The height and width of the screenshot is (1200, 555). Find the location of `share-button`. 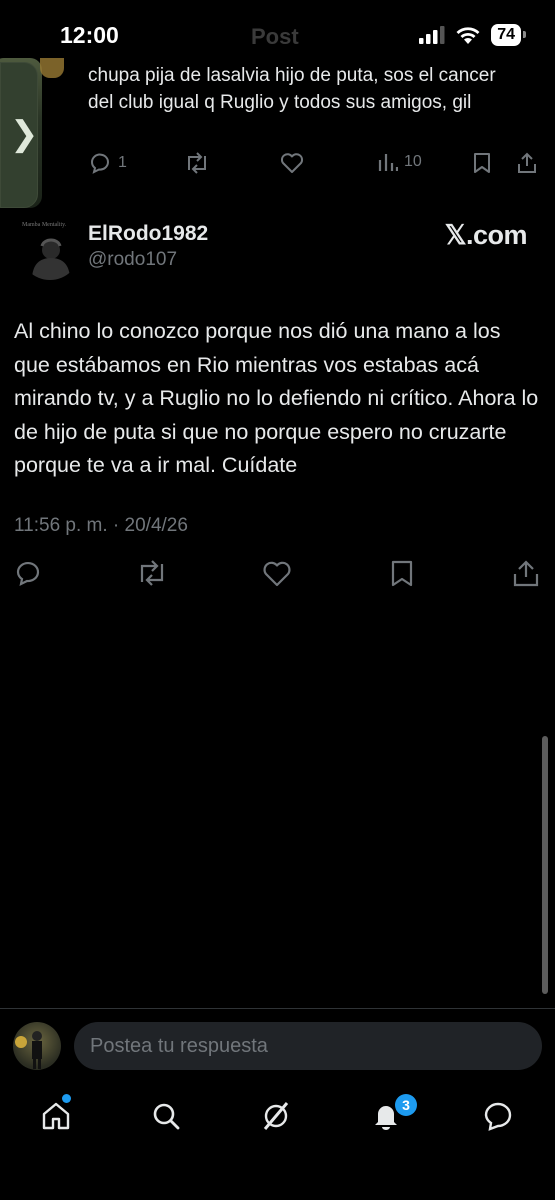

share-button is located at coordinates (526, 576).